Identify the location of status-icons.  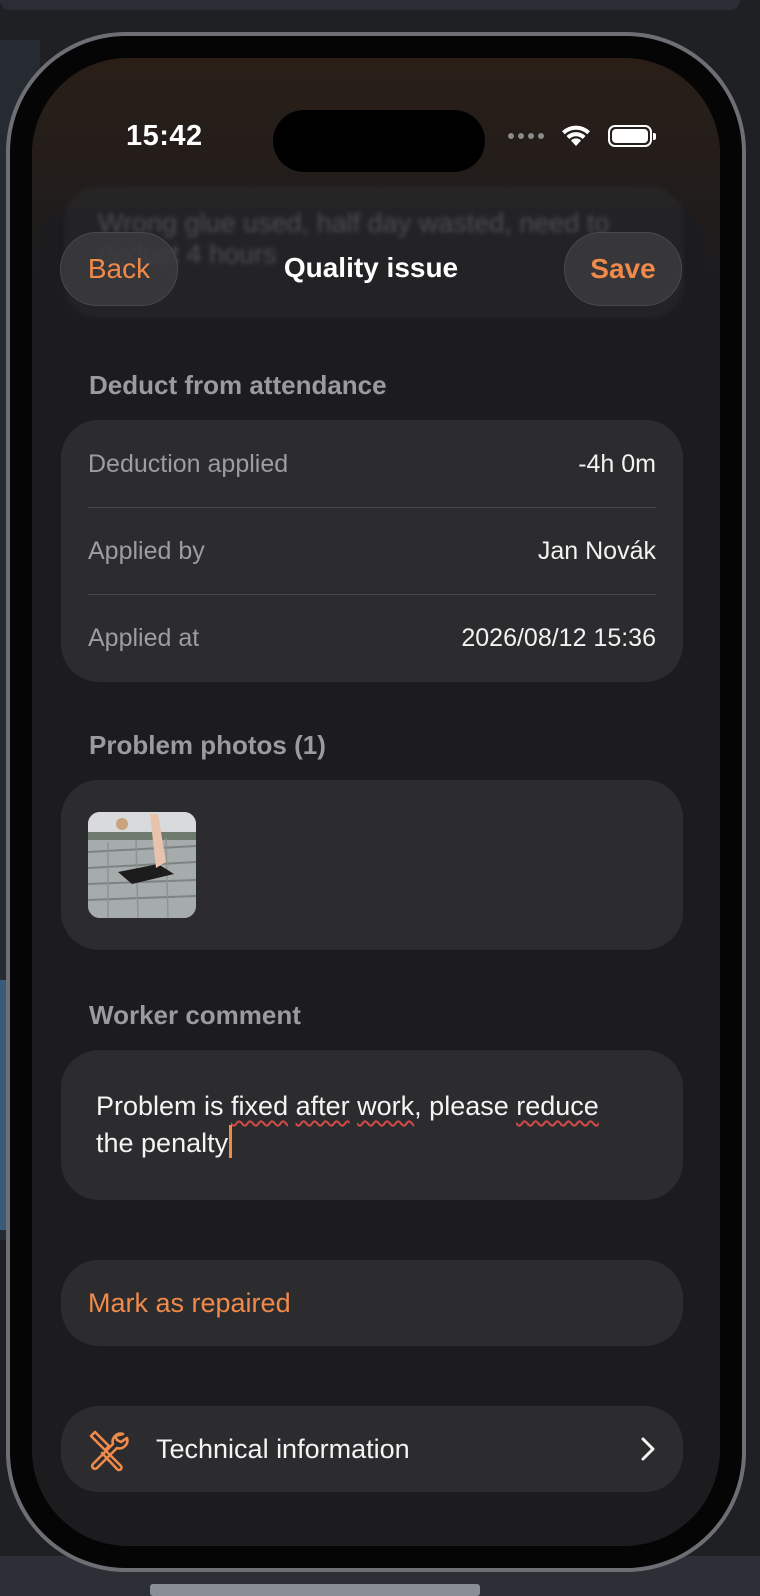
(580, 136).